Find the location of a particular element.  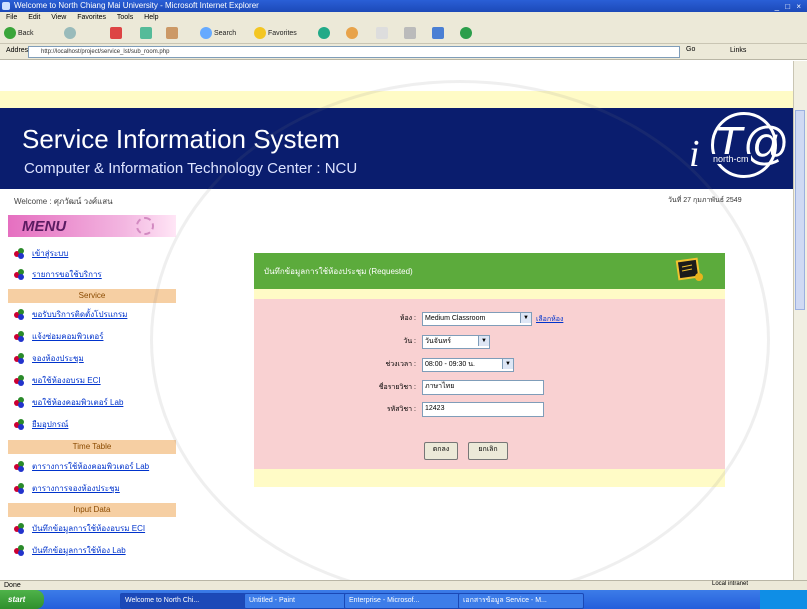

favorites-button: Favorites is located at coordinates (275, 34).